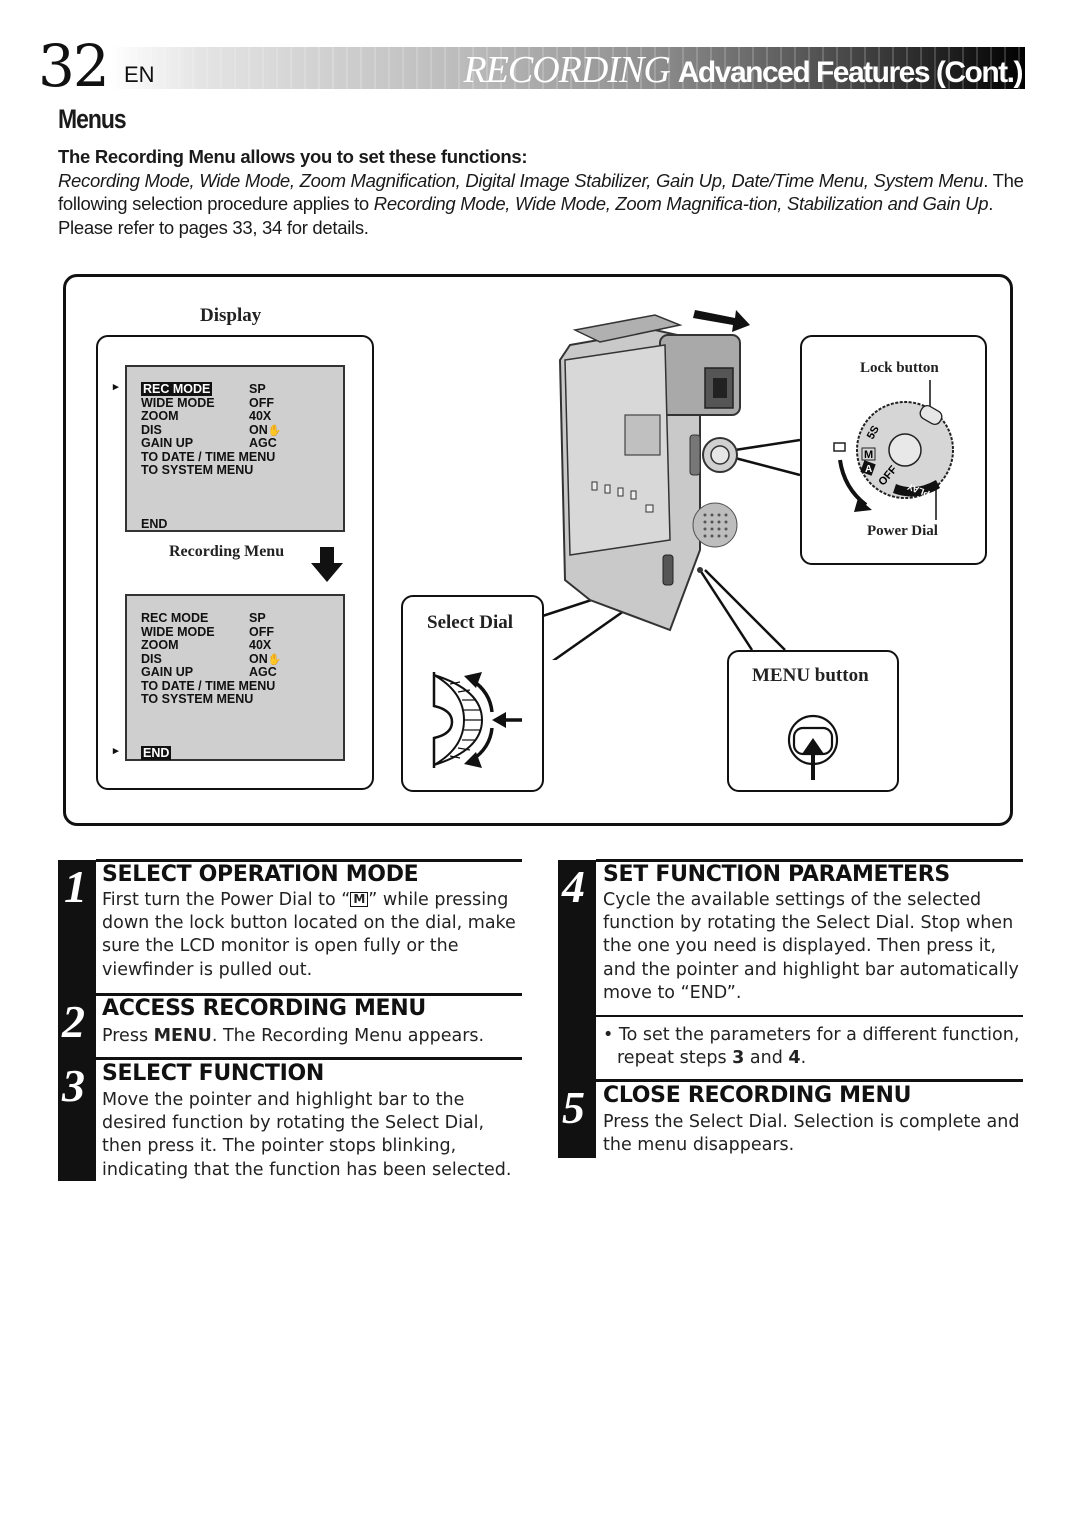  What do you see at coordinates (868, 455) in the screenshot?
I see `dial-position-m: M` at bounding box center [868, 455].